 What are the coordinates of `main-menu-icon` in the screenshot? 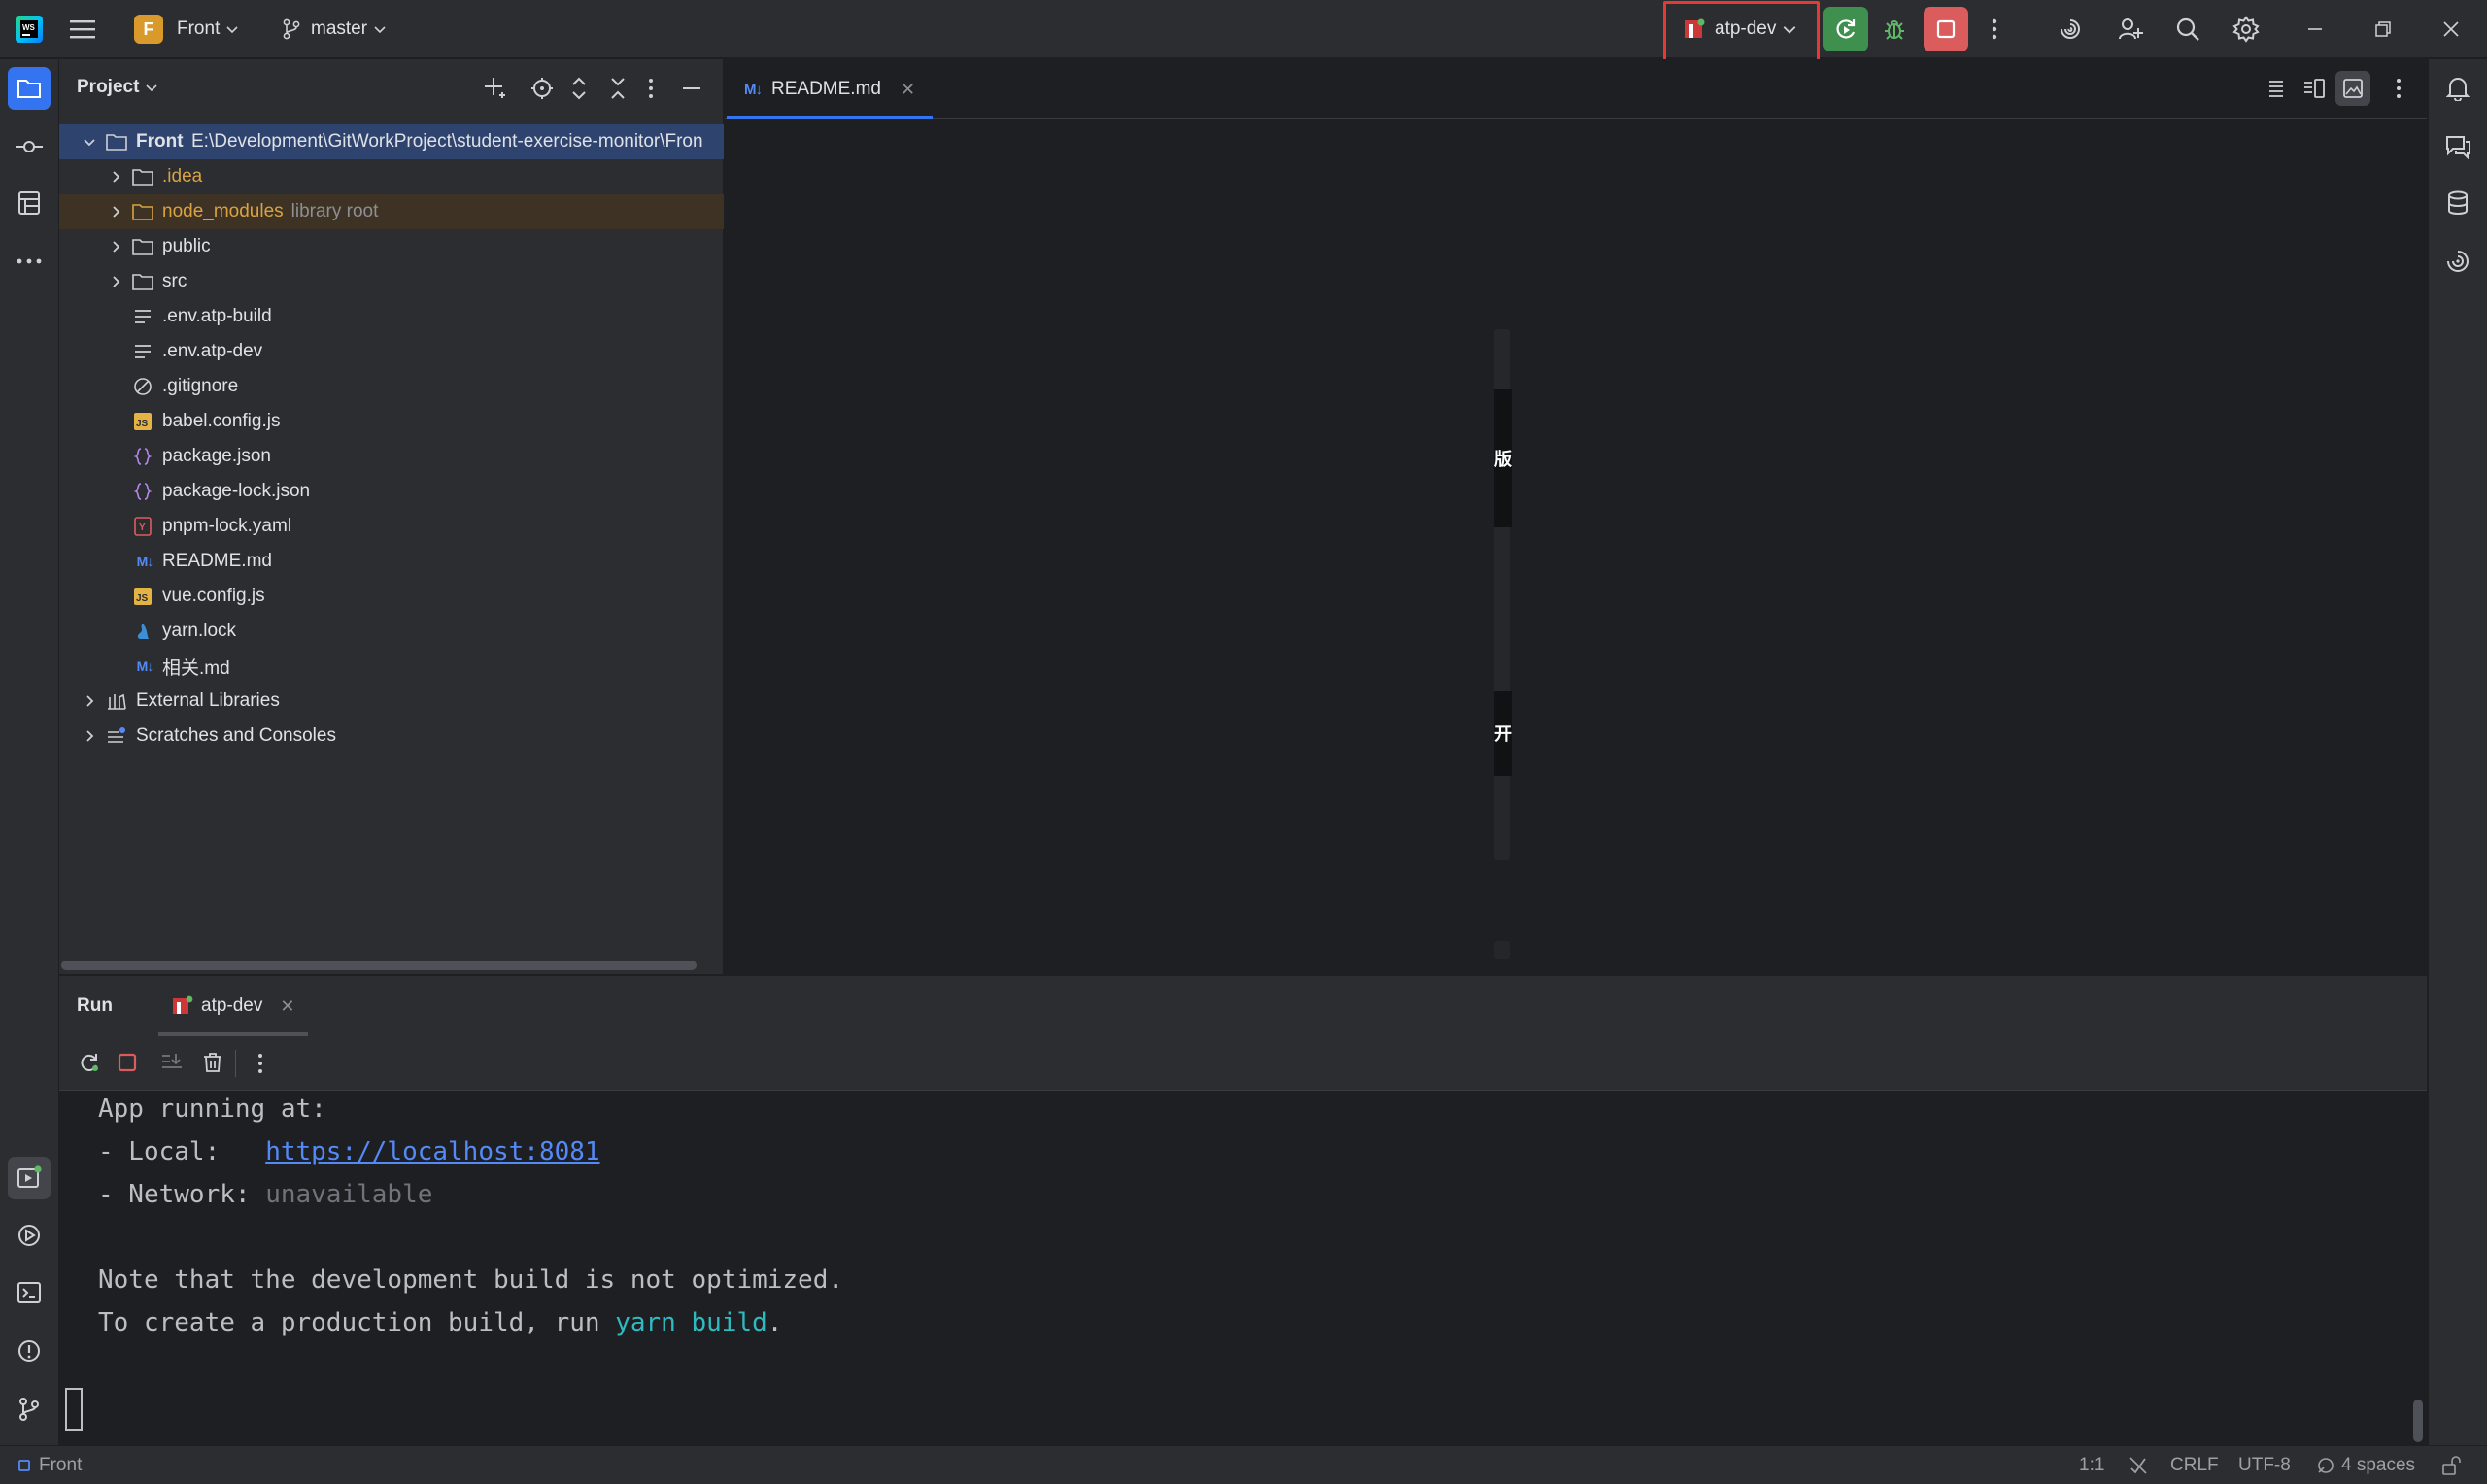 It's located at (82, 29).